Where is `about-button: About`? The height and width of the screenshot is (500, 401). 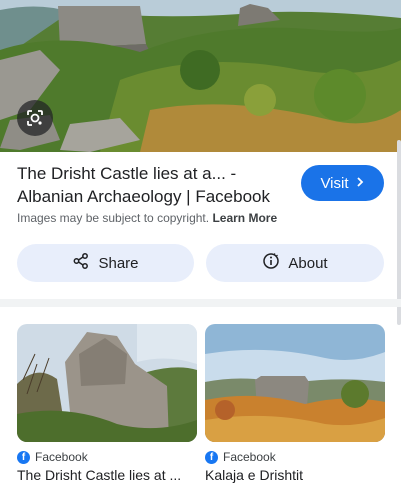
about-button: About is located at coordinates (295, 263).